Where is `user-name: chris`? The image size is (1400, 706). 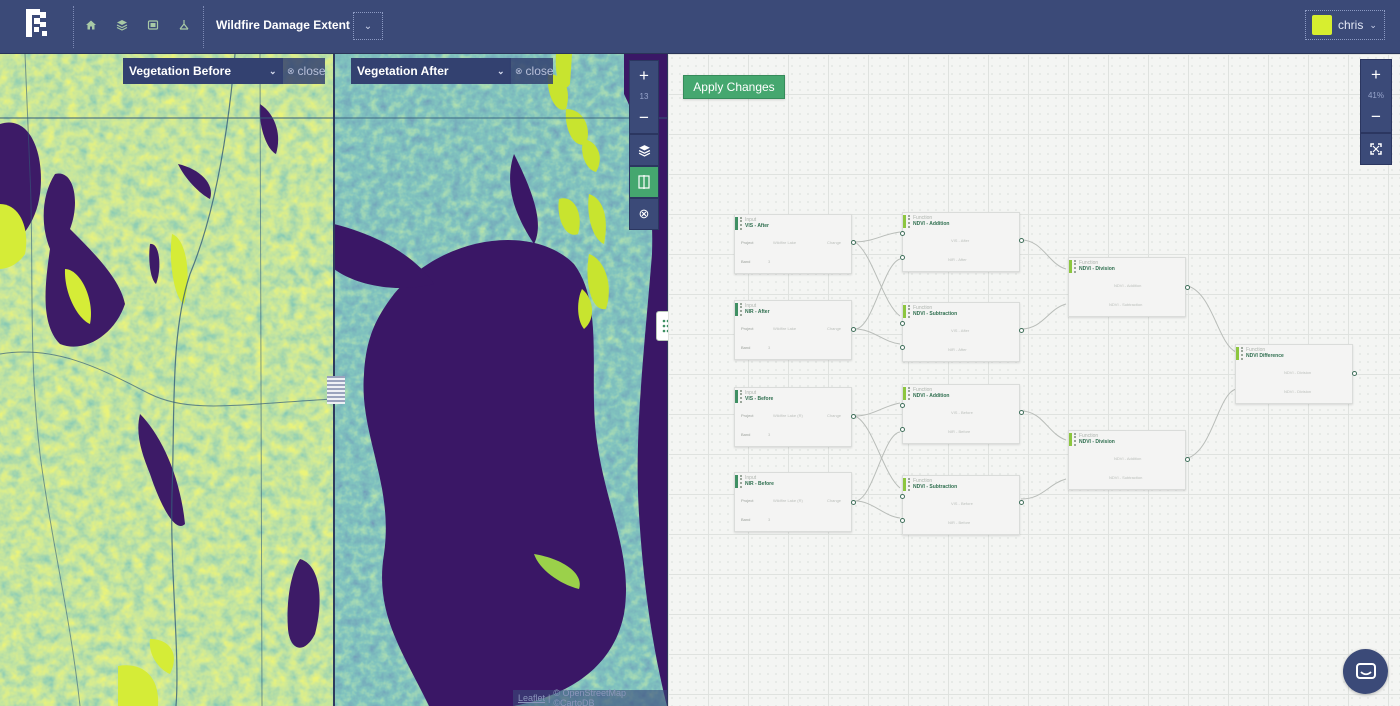
user-name: chris is located at coordinates (1351, 25).